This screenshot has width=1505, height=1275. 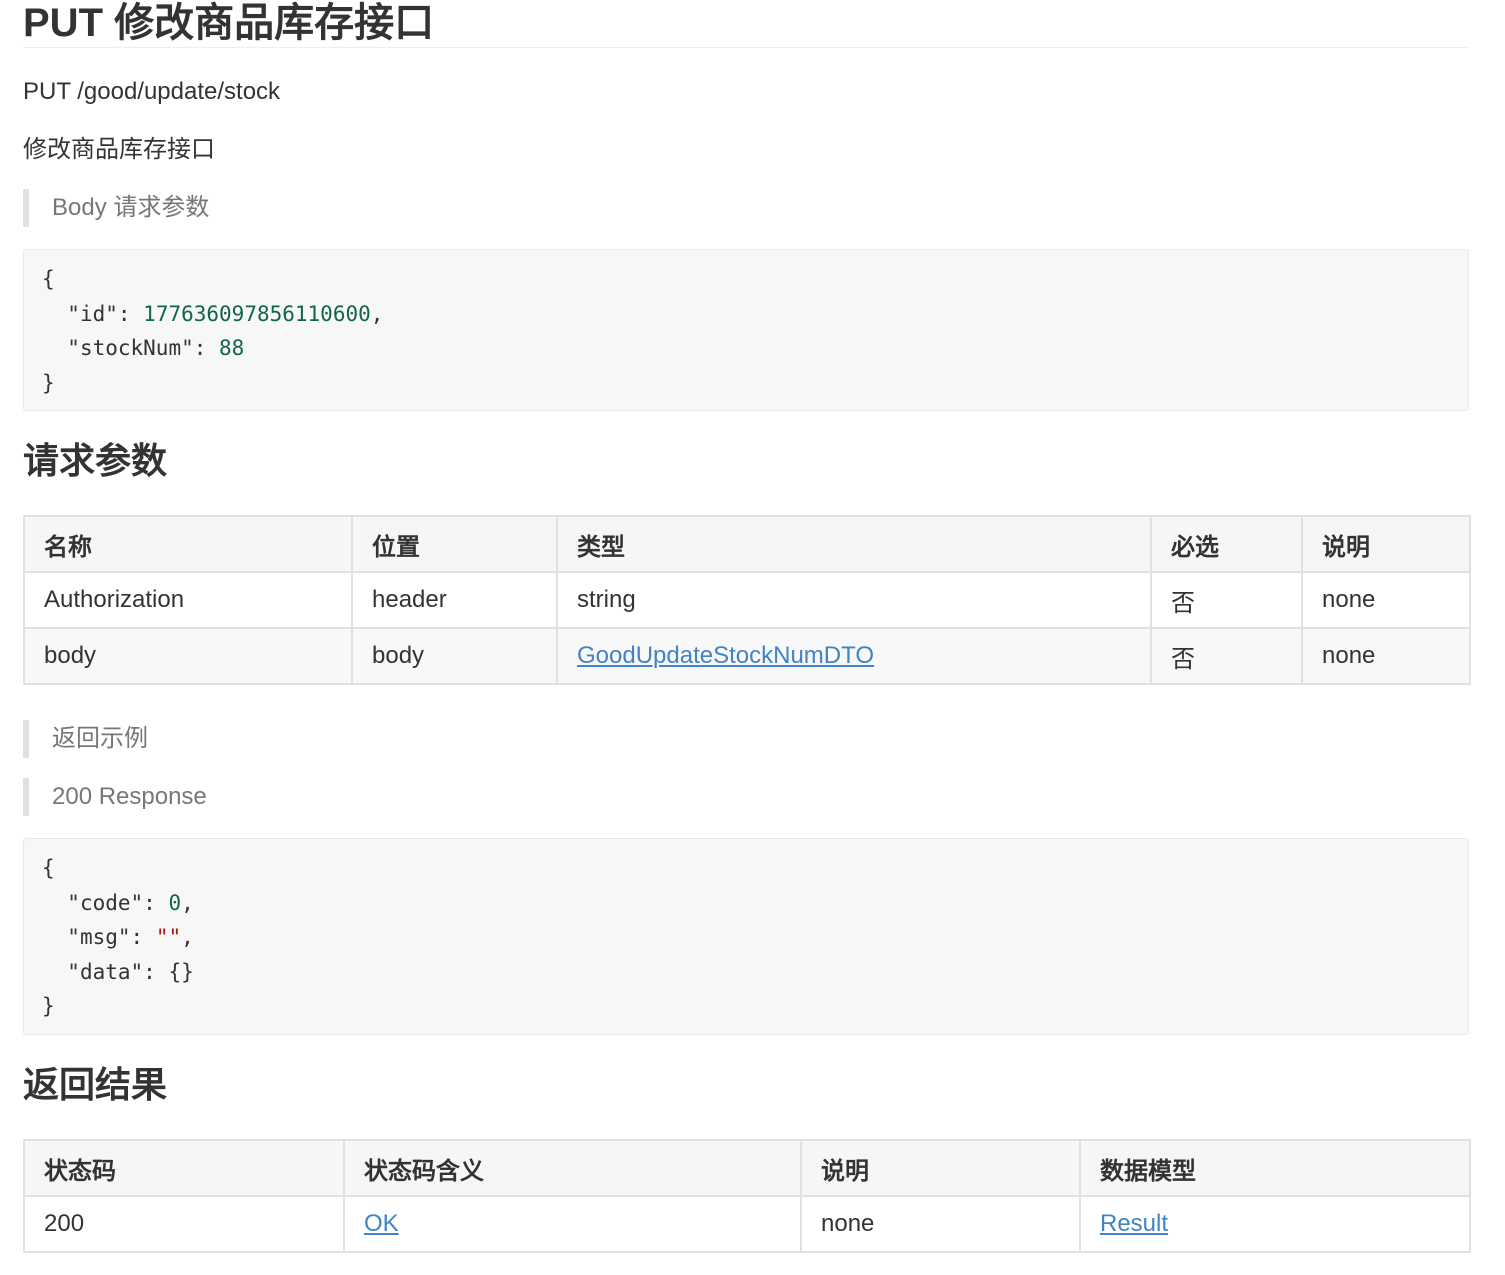 I want to click on column-header: 状态码含义, so click(x=572, y=1168).